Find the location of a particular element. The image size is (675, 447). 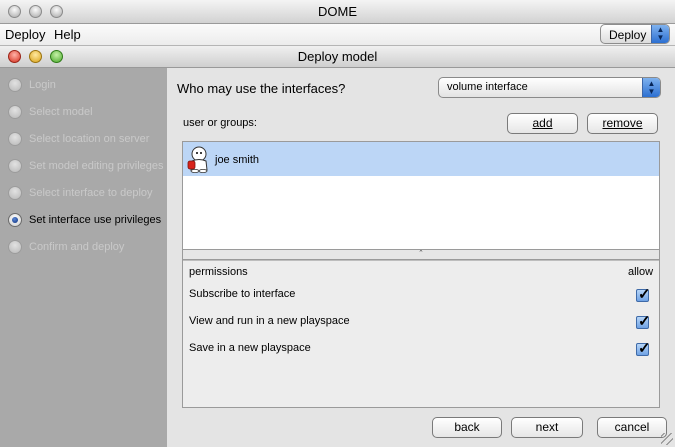

user-figure-icon is located at coordinates (197, 159).